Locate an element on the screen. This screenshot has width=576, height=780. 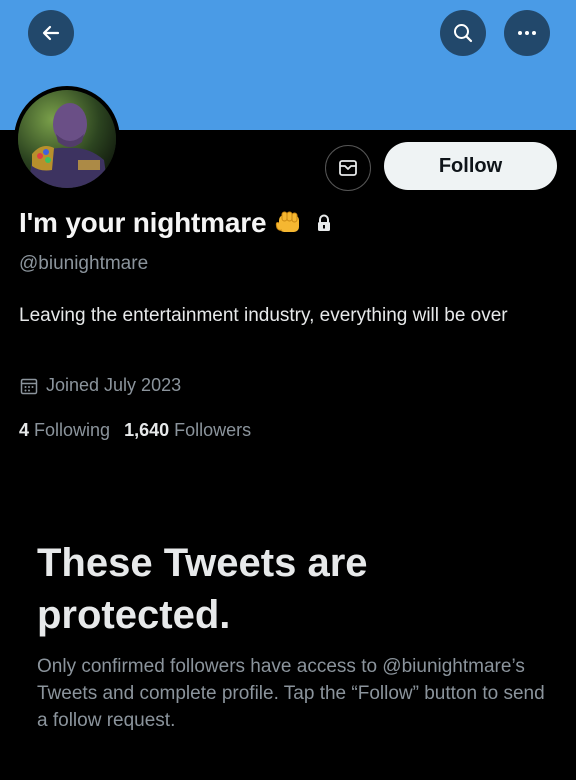
more-dots-icon is located at coordinates (527, 33).